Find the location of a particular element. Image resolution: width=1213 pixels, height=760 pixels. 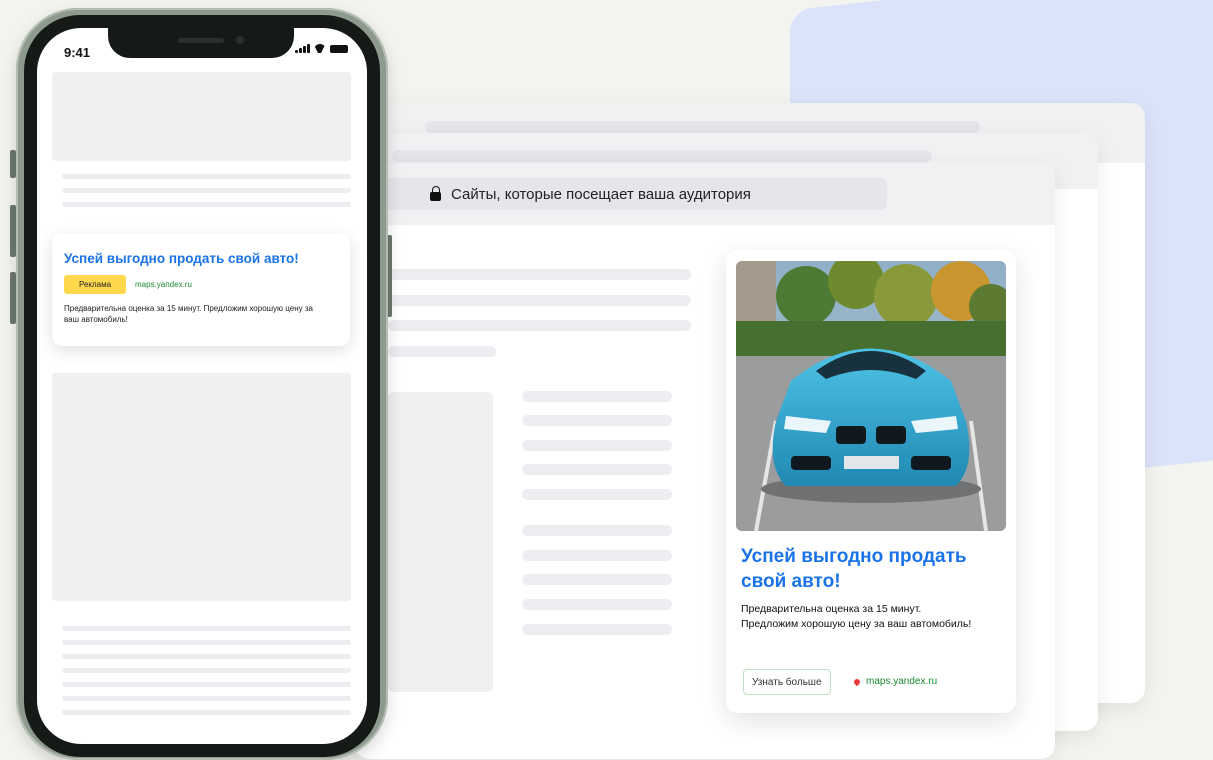

status-time: 9:41 is located at coordinates (77, 52).